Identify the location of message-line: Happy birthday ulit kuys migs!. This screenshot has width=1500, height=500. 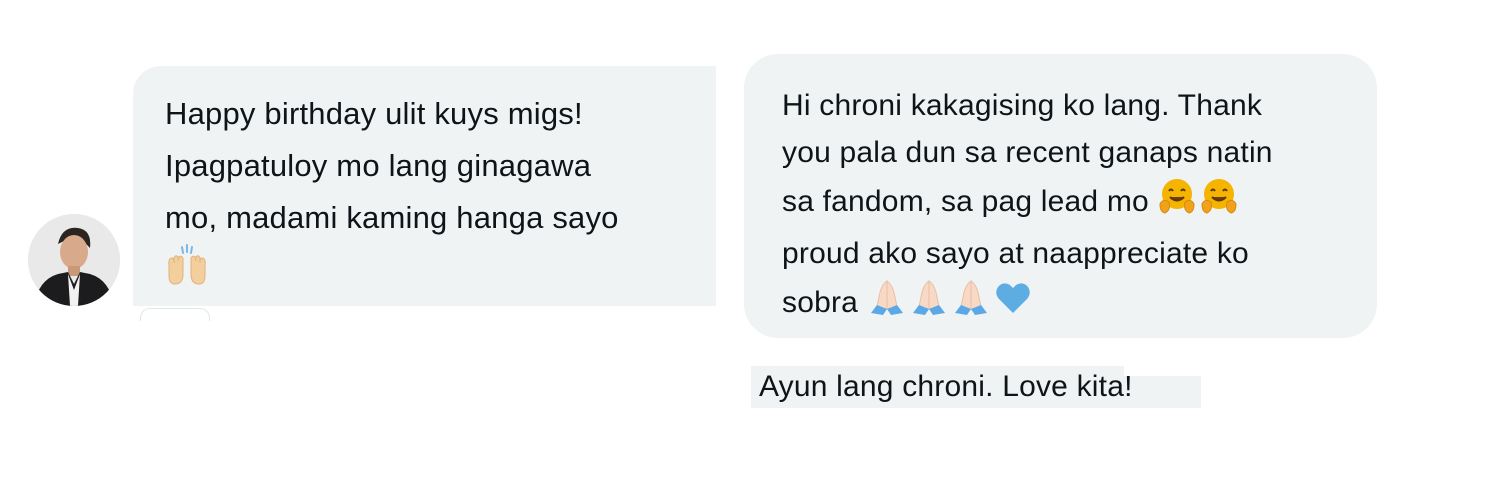
(374, 113).